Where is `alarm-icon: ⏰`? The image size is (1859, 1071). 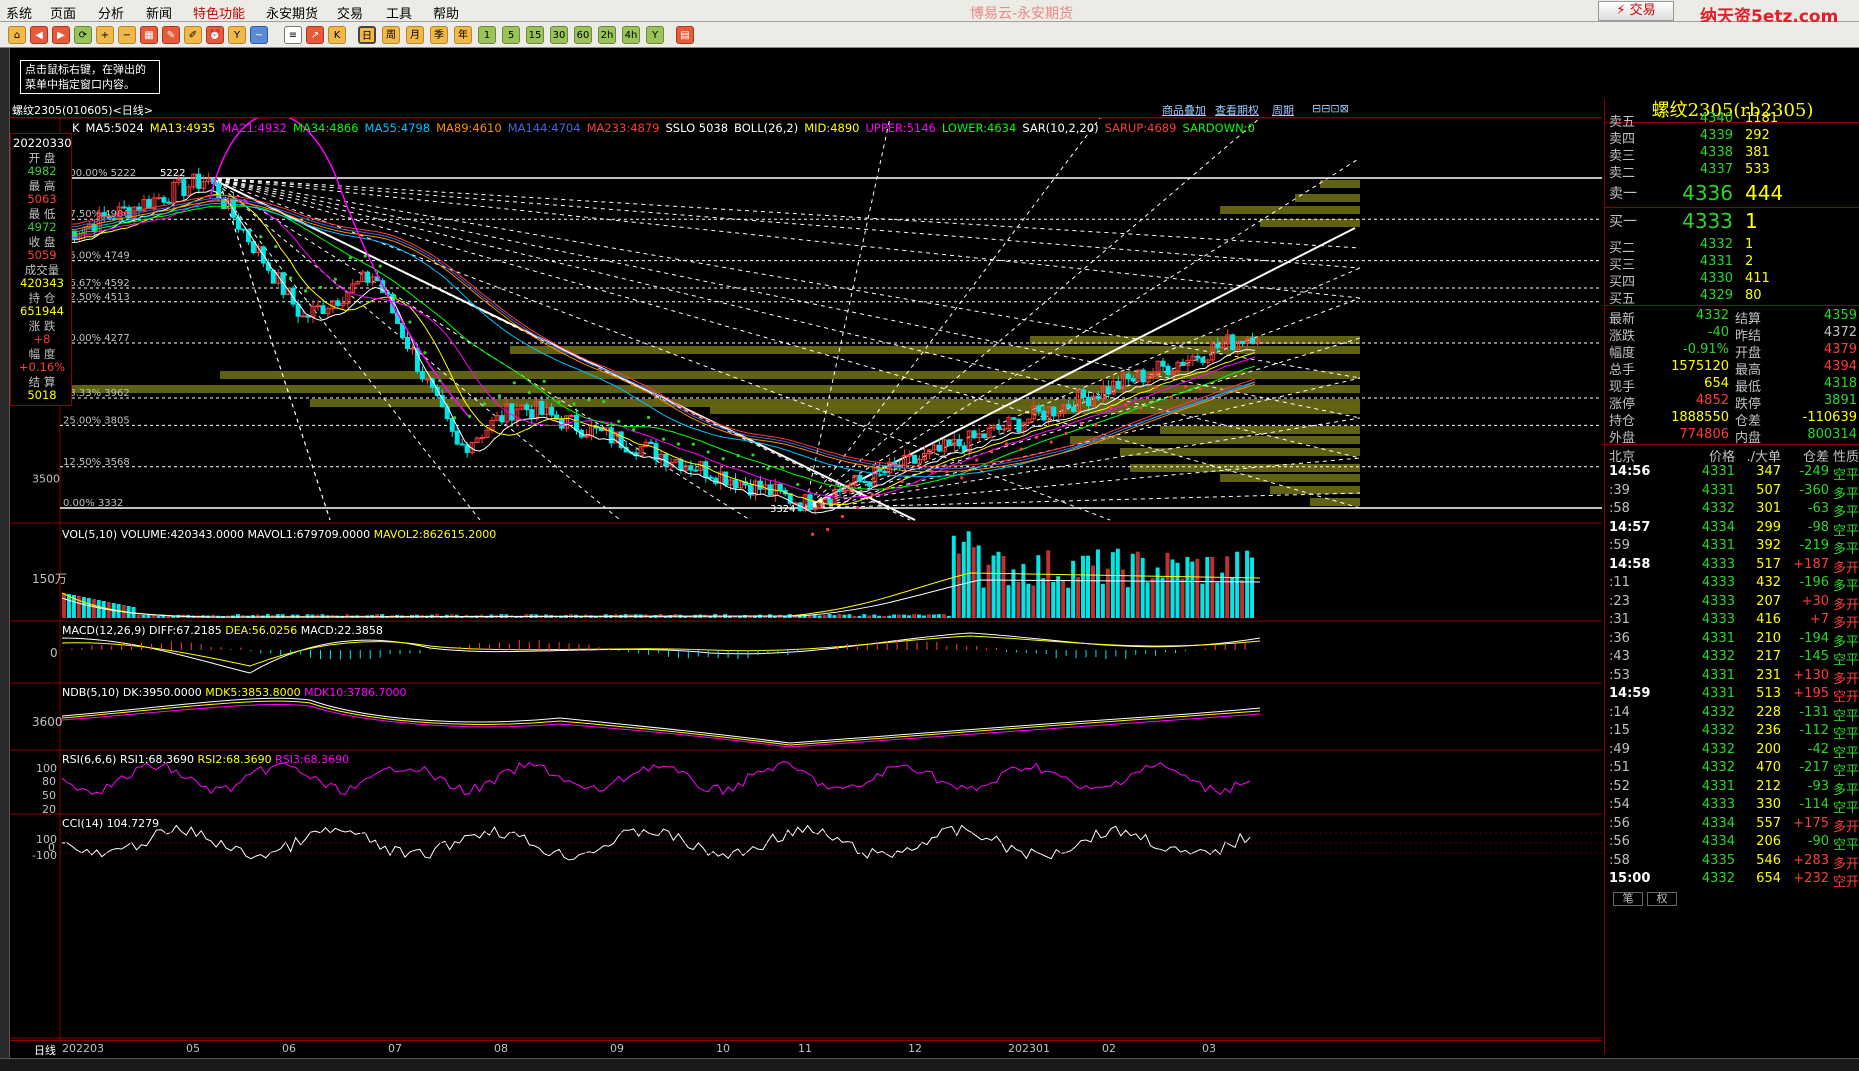
alarm-icon: ⏰ is located at coordinates (215, 35).